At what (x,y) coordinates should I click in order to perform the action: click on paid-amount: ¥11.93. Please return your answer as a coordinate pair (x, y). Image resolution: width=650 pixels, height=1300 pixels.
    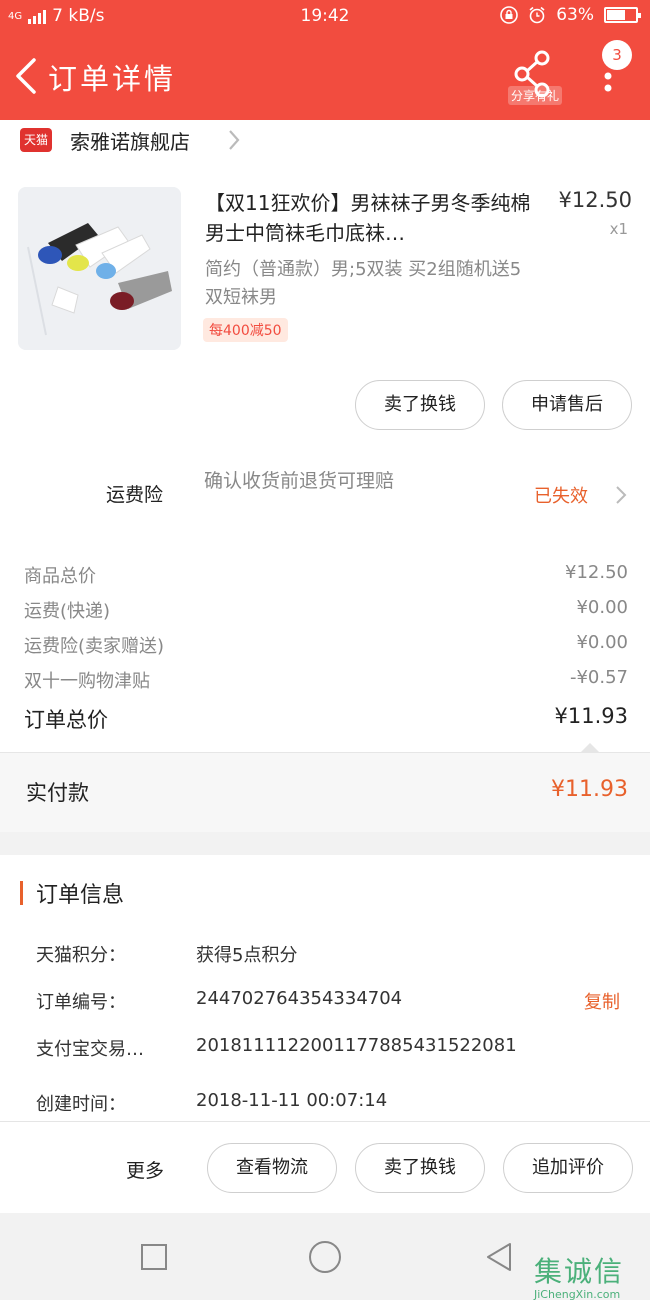
    Looking at the image, I should click on (589, 789).